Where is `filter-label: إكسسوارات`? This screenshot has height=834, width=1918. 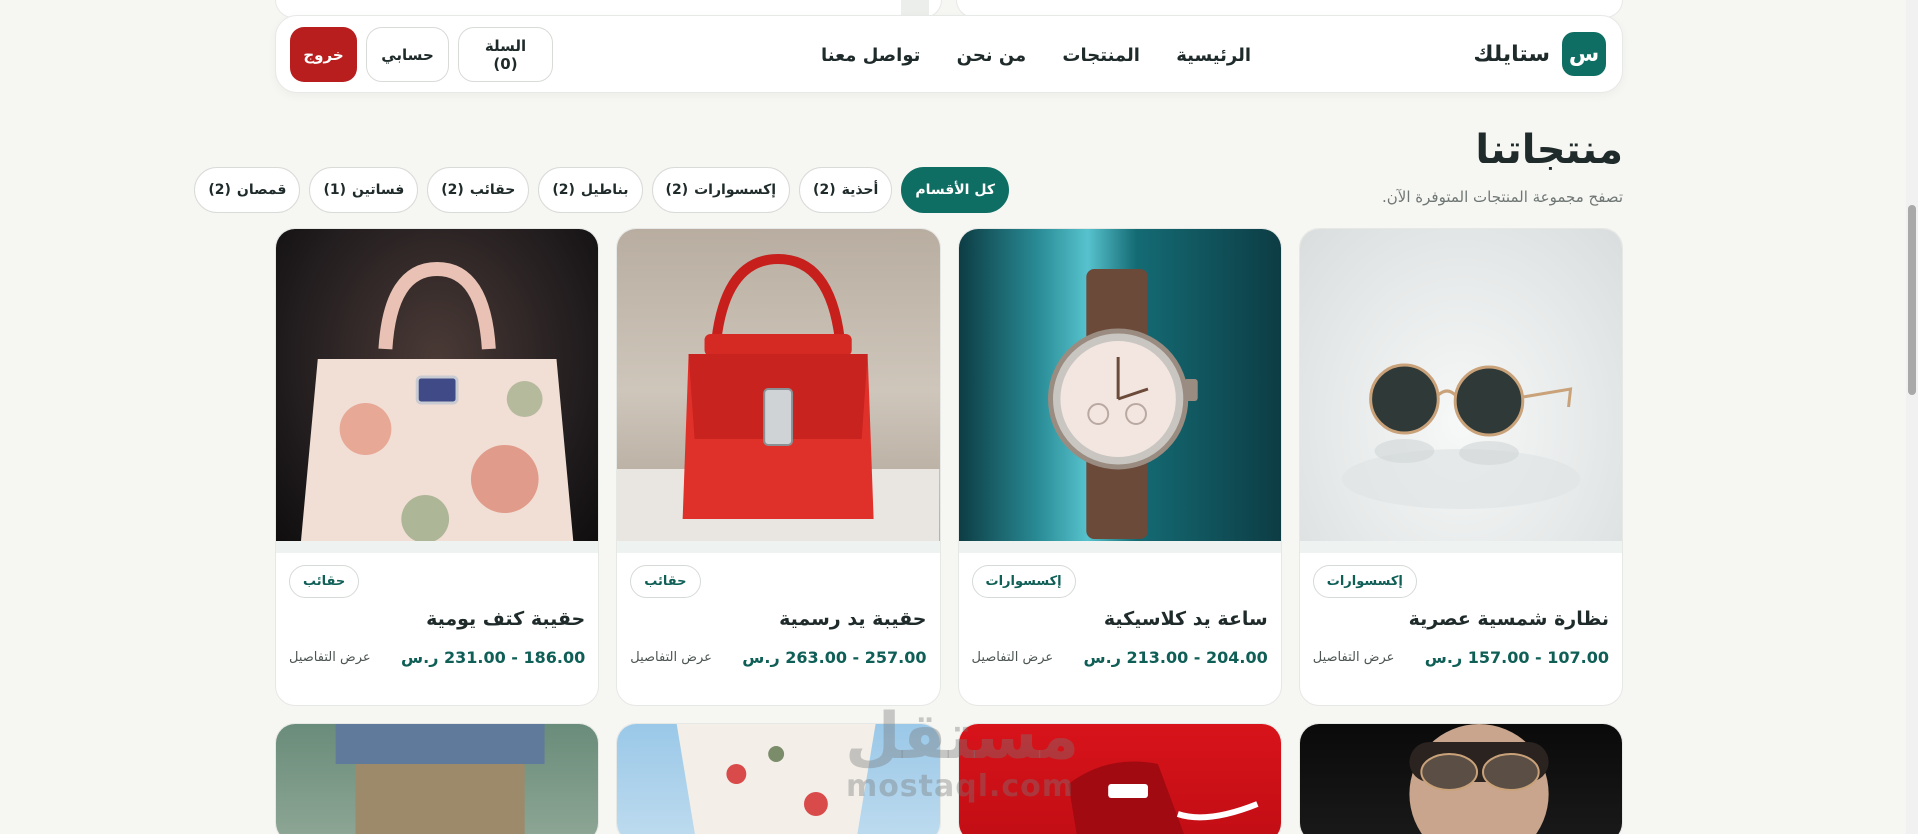 filter-label: إكسسوارات is located at coordinates (735, 190).